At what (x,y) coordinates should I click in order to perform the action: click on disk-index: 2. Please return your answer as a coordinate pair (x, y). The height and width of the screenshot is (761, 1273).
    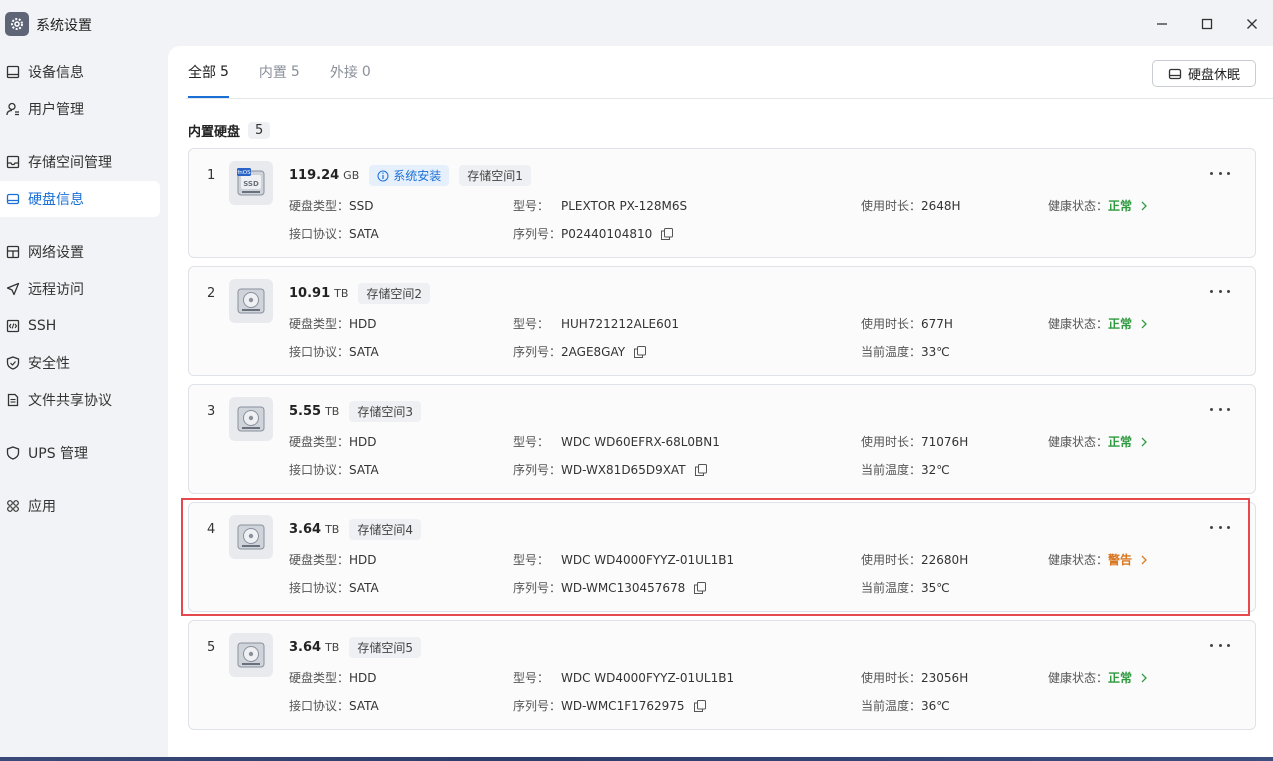
    Looking at the image, I should click on (211, 293).